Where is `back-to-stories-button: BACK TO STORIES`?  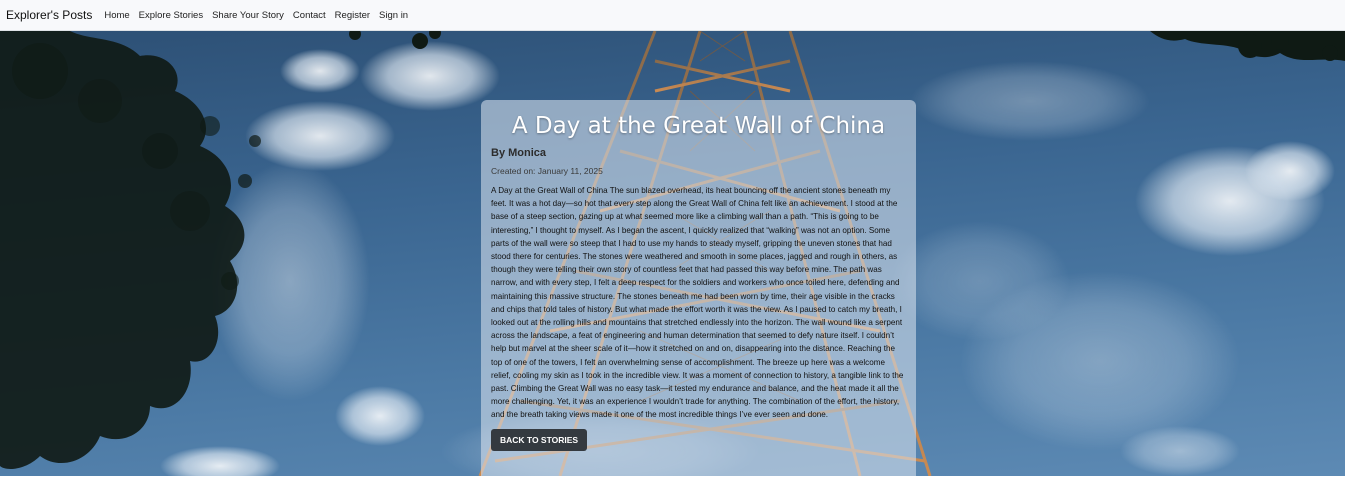 back-to-stories-button: BACK TO STORIES is located at coordinates (539, 439).